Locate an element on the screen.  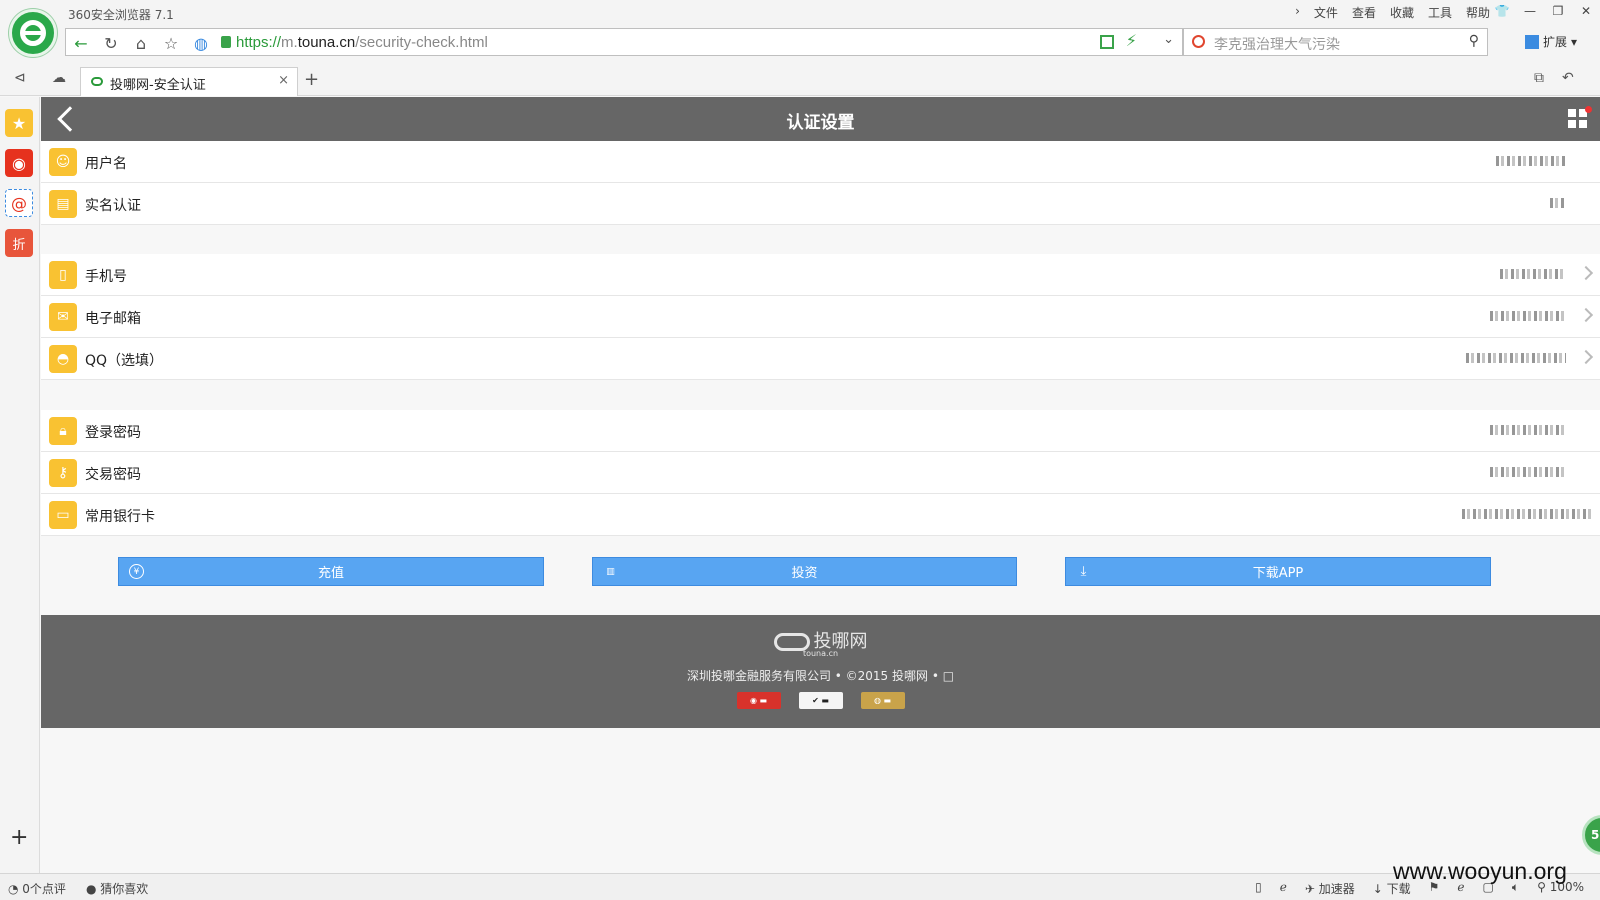
key-icon: ⚷ is located at coordinates (63, 473).